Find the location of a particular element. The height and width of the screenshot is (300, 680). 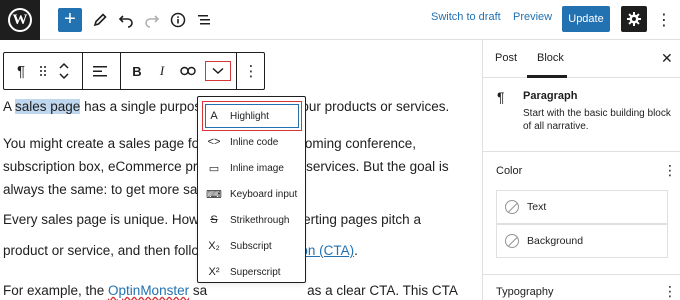

tab-block: Block is located at coordinates (550, 58).